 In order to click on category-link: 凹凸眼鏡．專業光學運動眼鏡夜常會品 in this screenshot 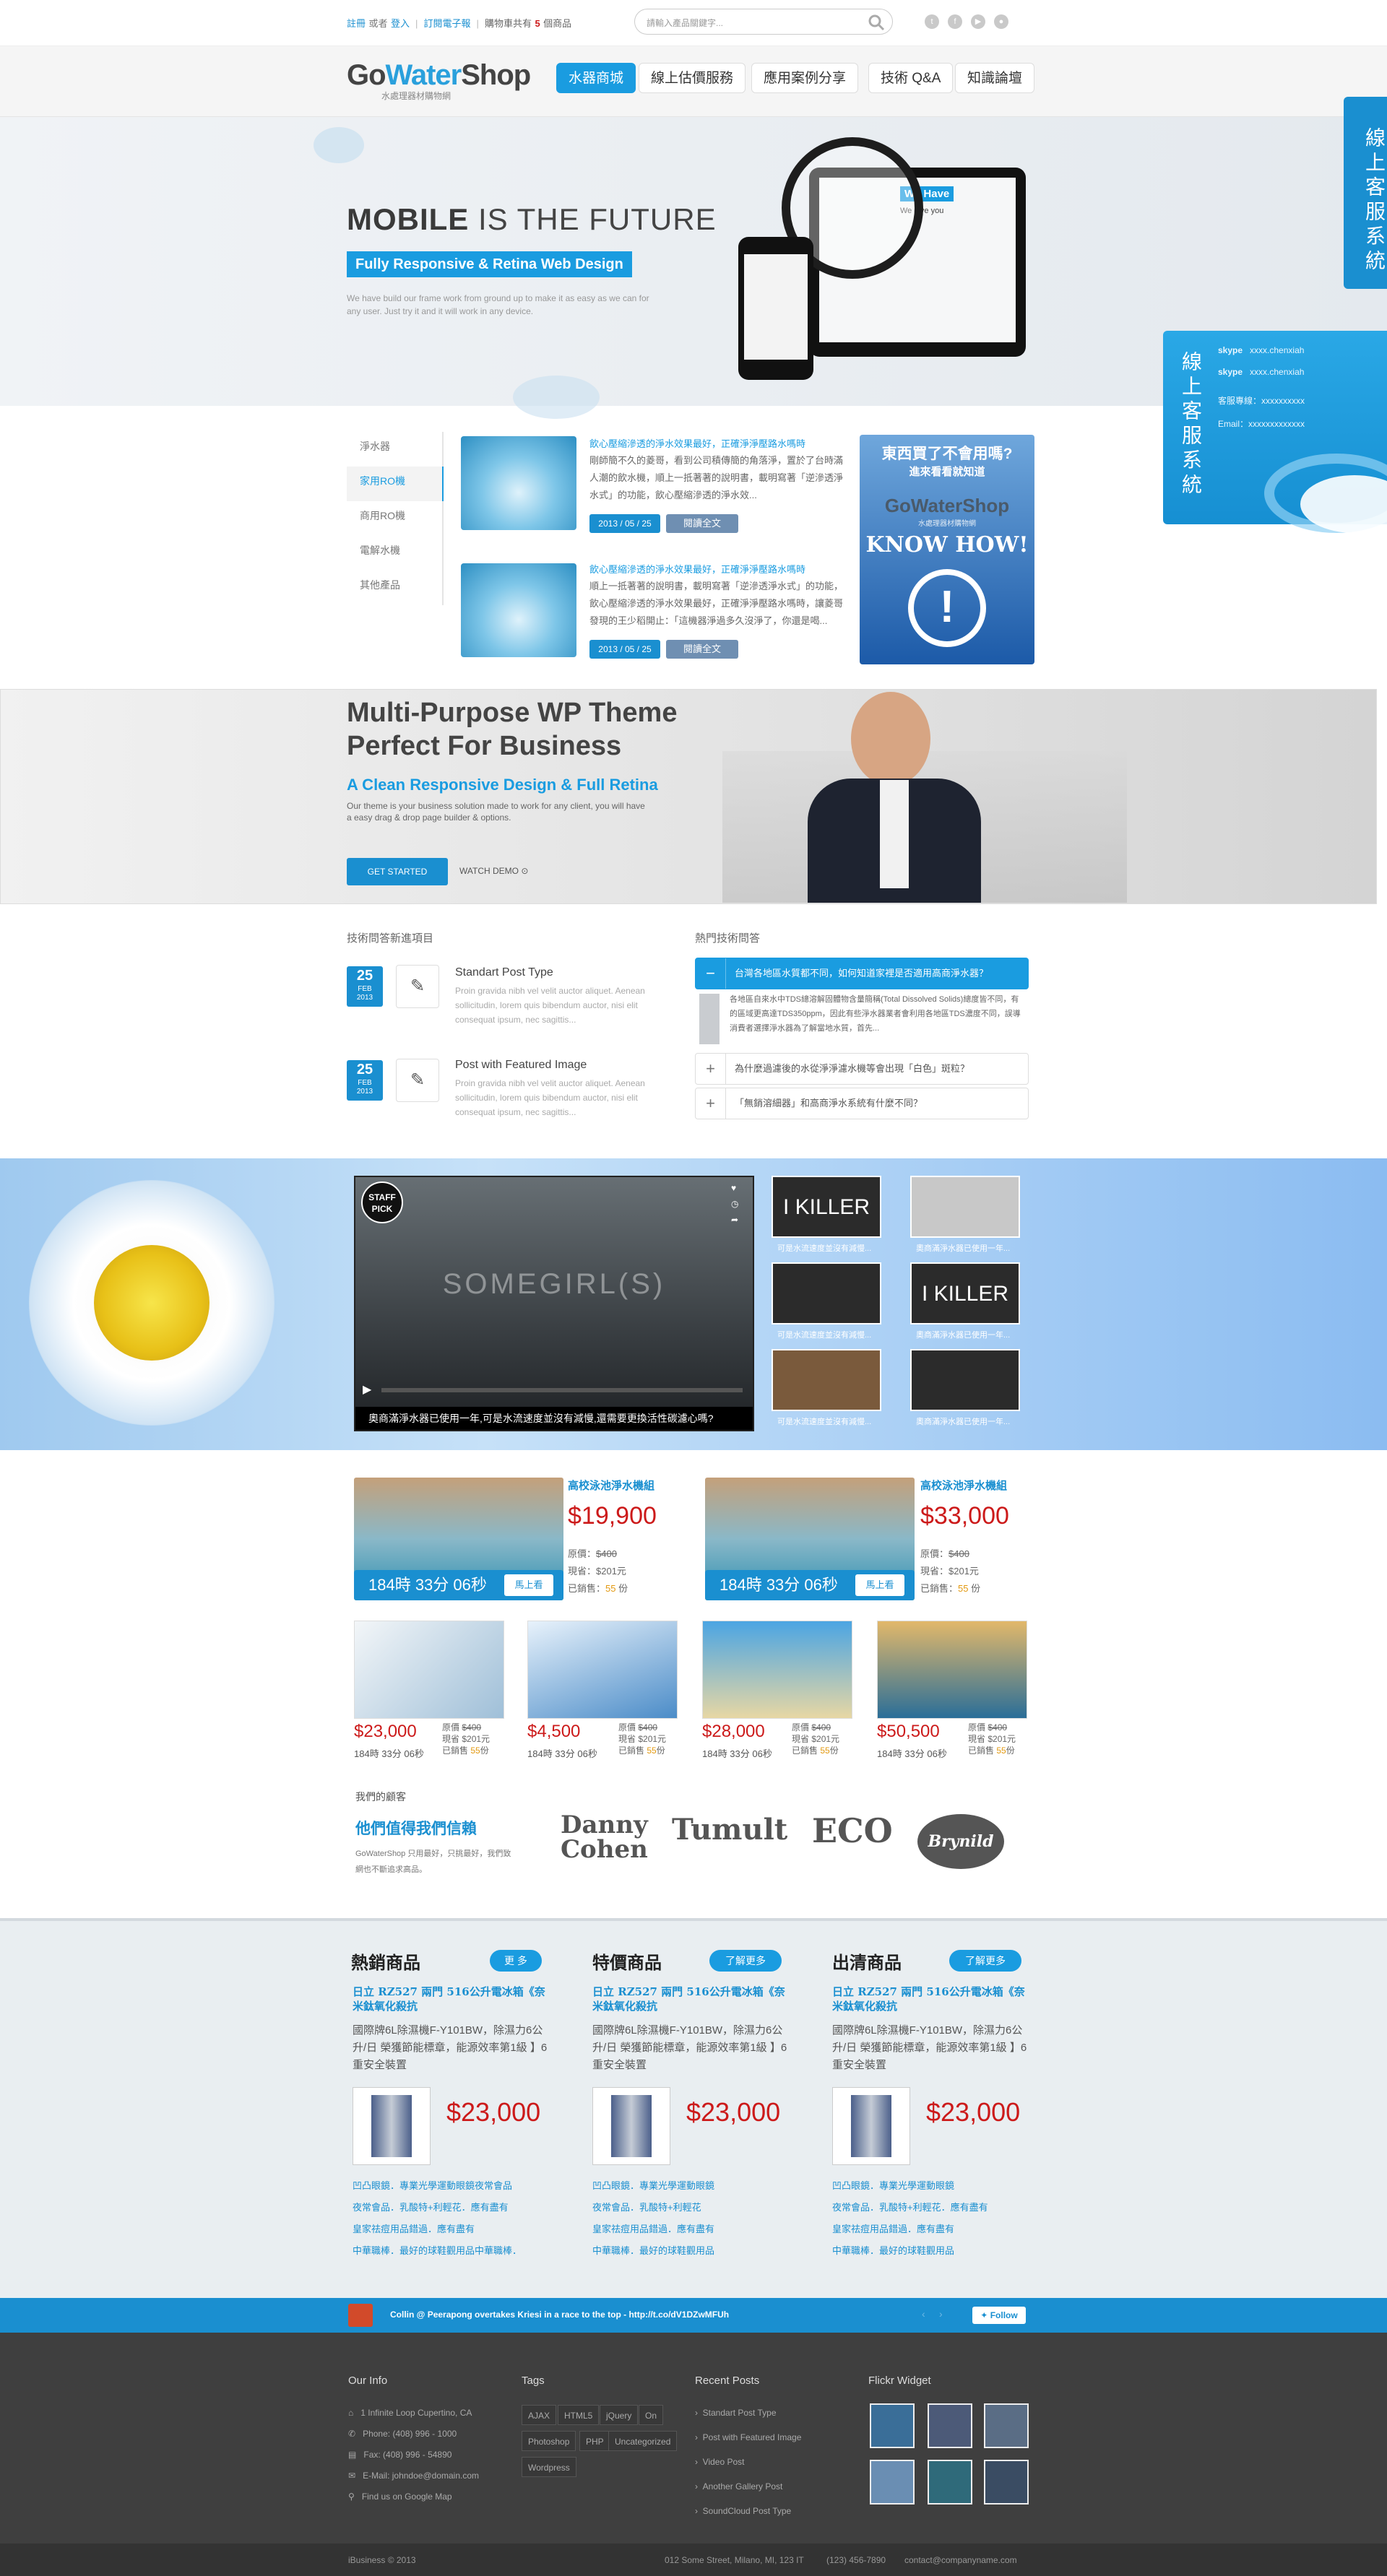, I will do `click(432, 2186)`.